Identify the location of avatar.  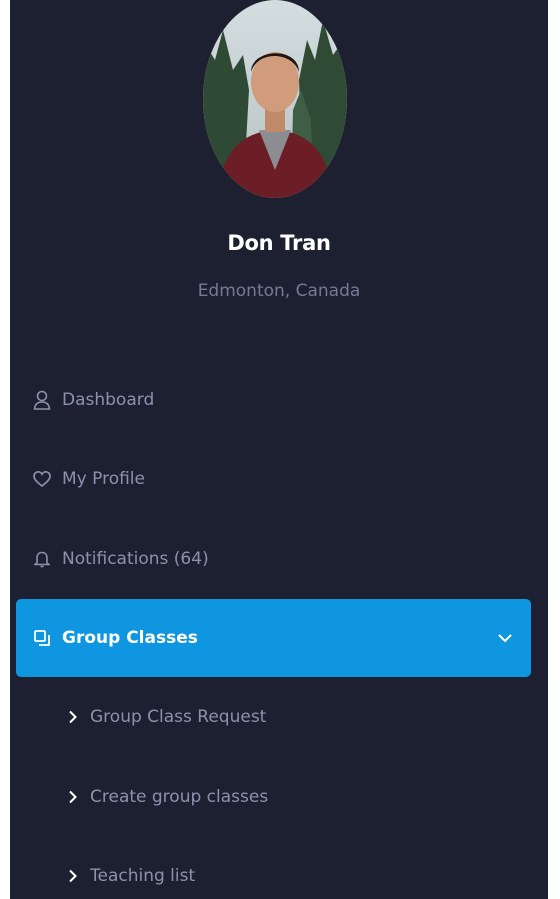
(275, 99).